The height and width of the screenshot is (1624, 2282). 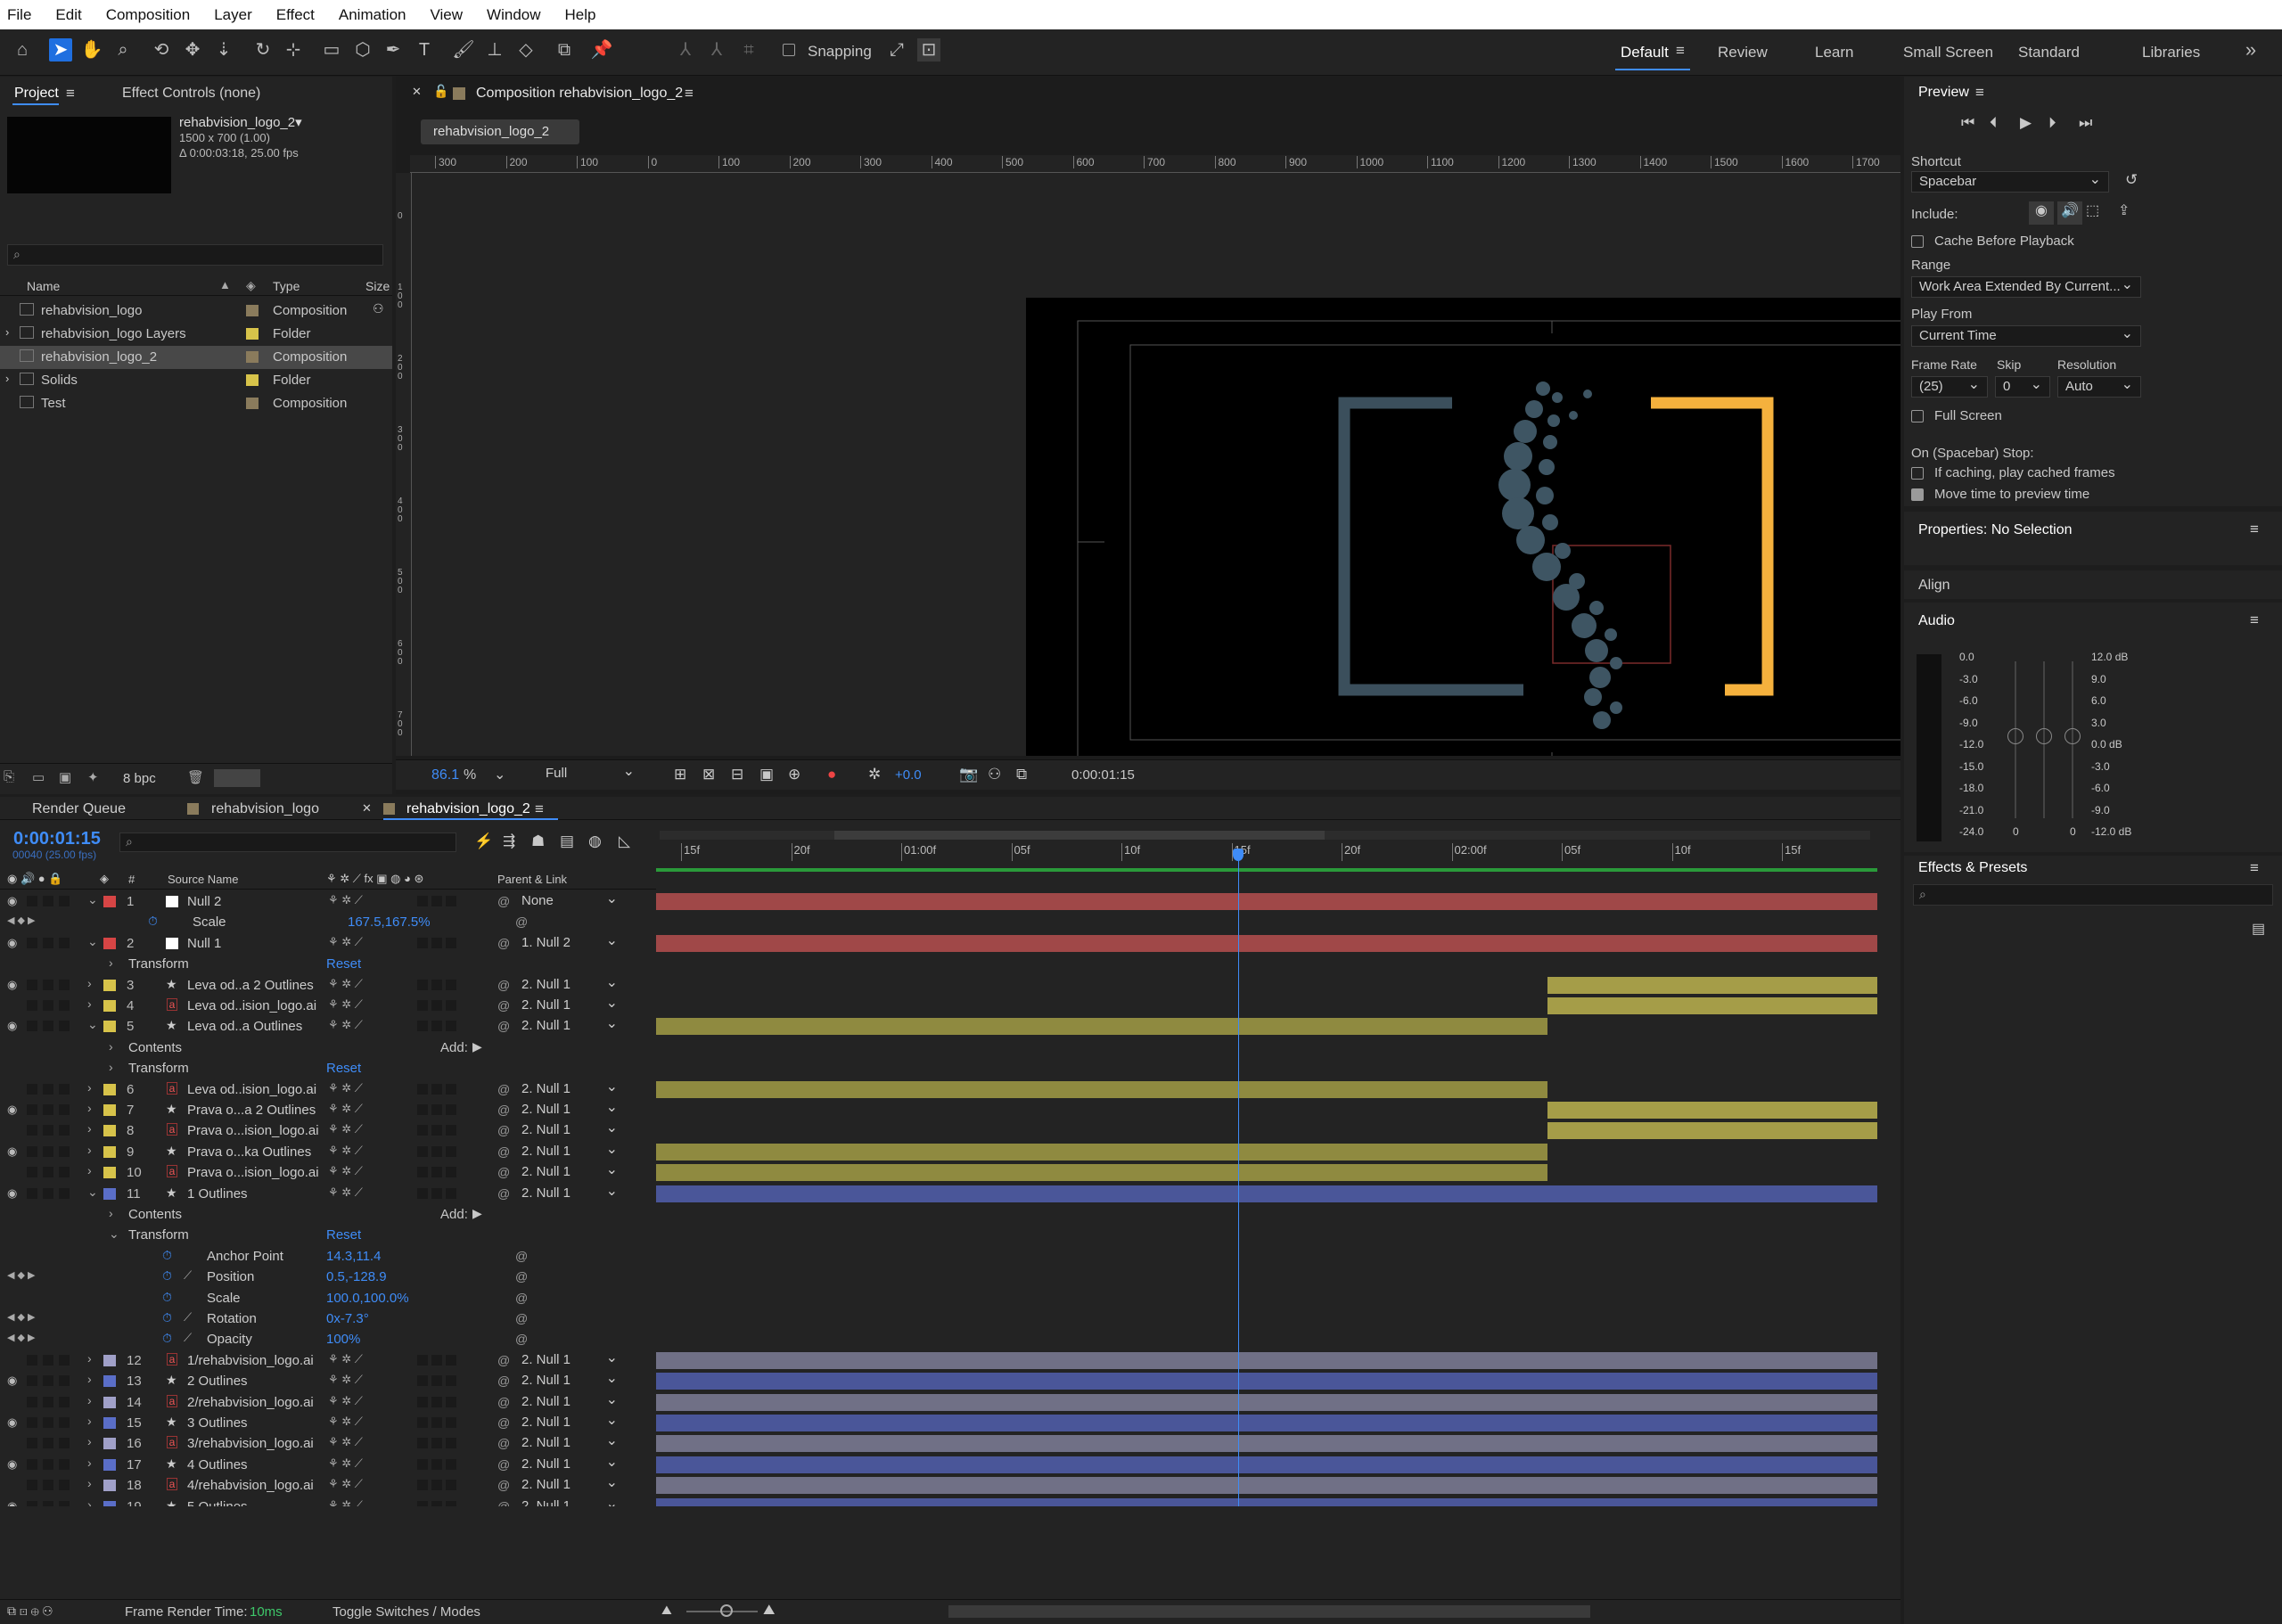 What do you see at coordinates (196, 334) in the screenshot?
I see `project-item: › rehabvision_logo Layers Folder` at bounding box center [196, 334].